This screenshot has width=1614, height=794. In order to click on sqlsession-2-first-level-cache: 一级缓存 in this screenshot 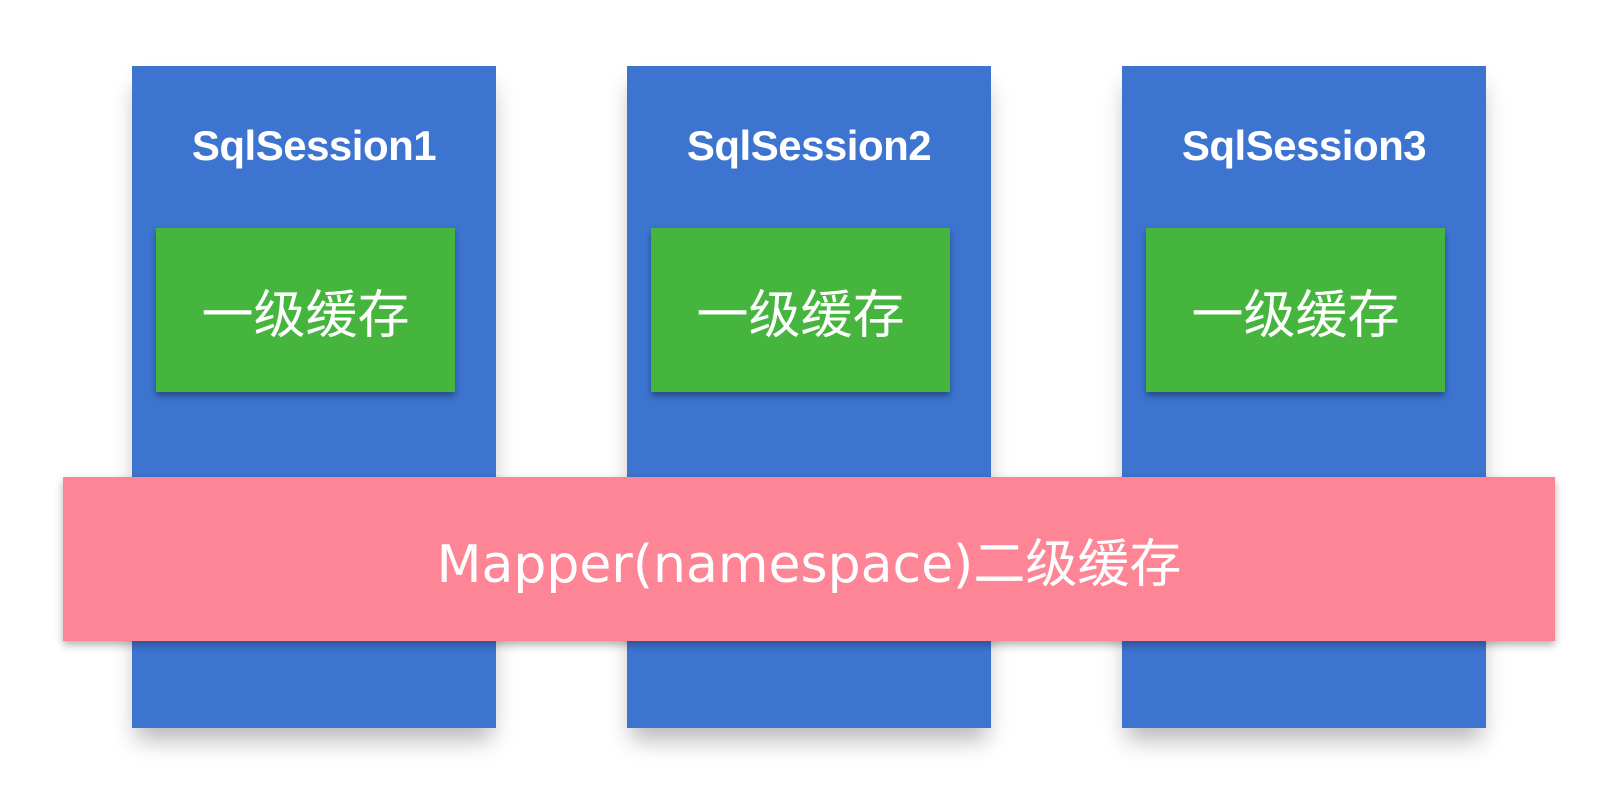, I will do `click(800, 310)`.